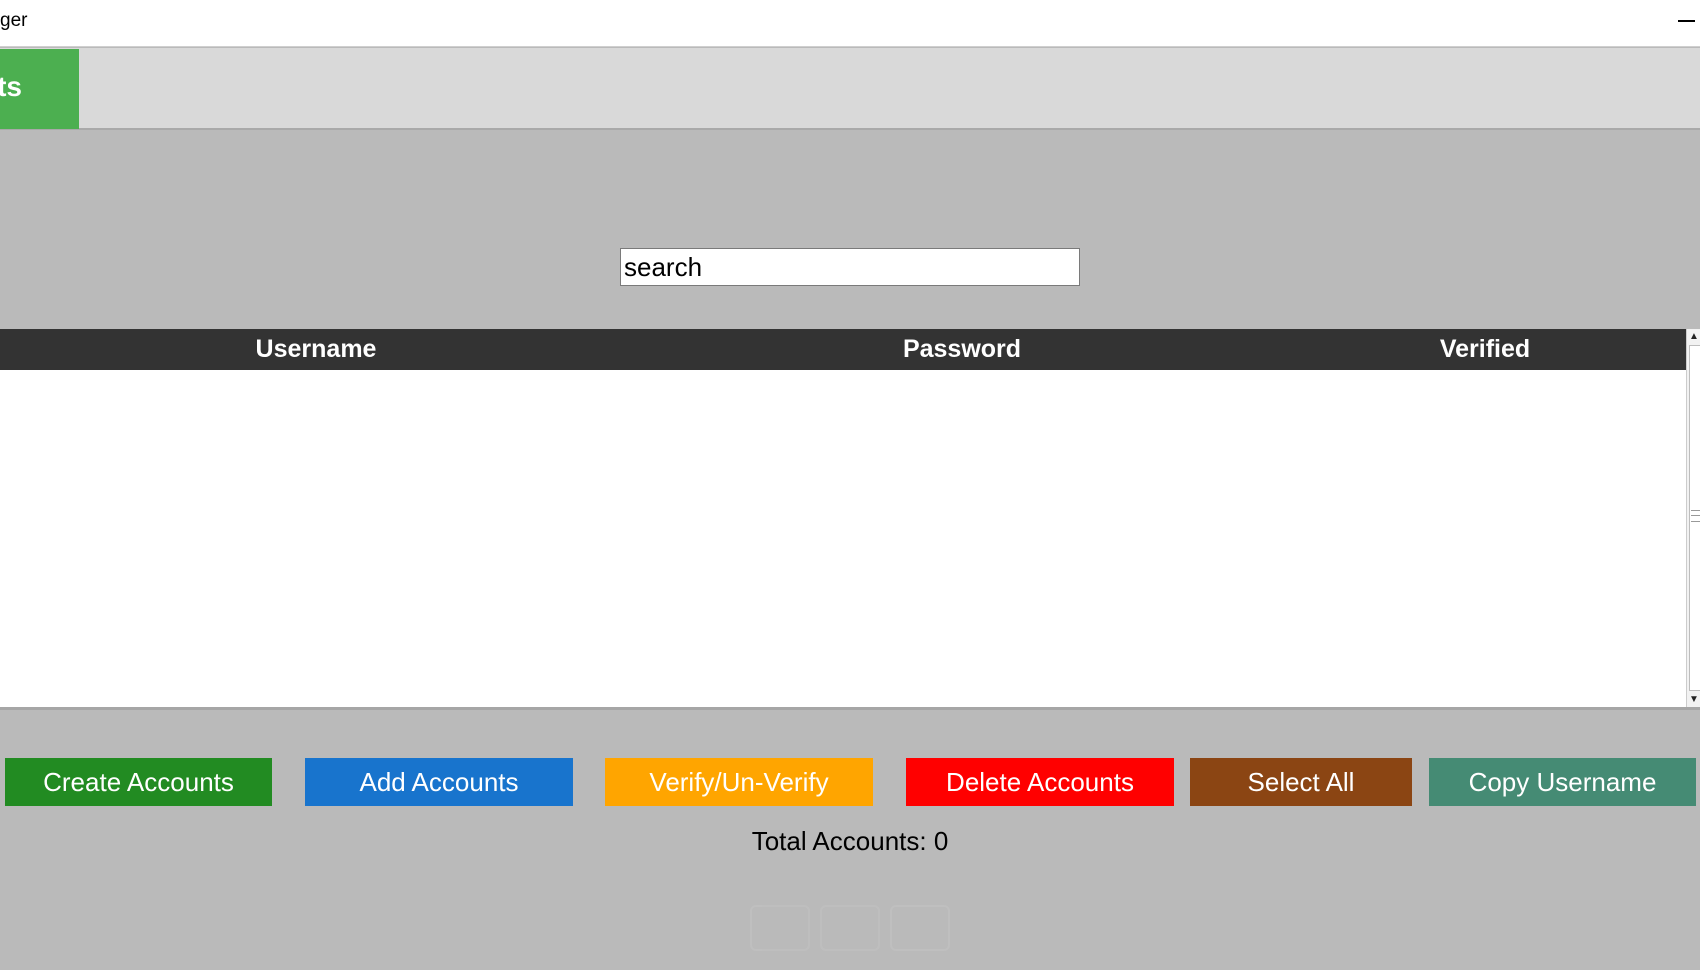 The image size is (1700, 970). Describe the element at coordinates (39, 89) in the screenshot. I see `tab-accounts: ts` at that location.